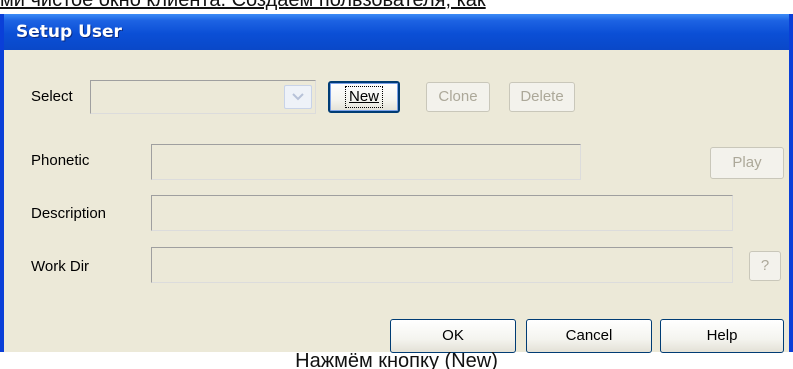  What do you see at coordinates (69, 32) in the screenshot?
I see `dialog-title: Setup User` at bounding box center [69, 32].